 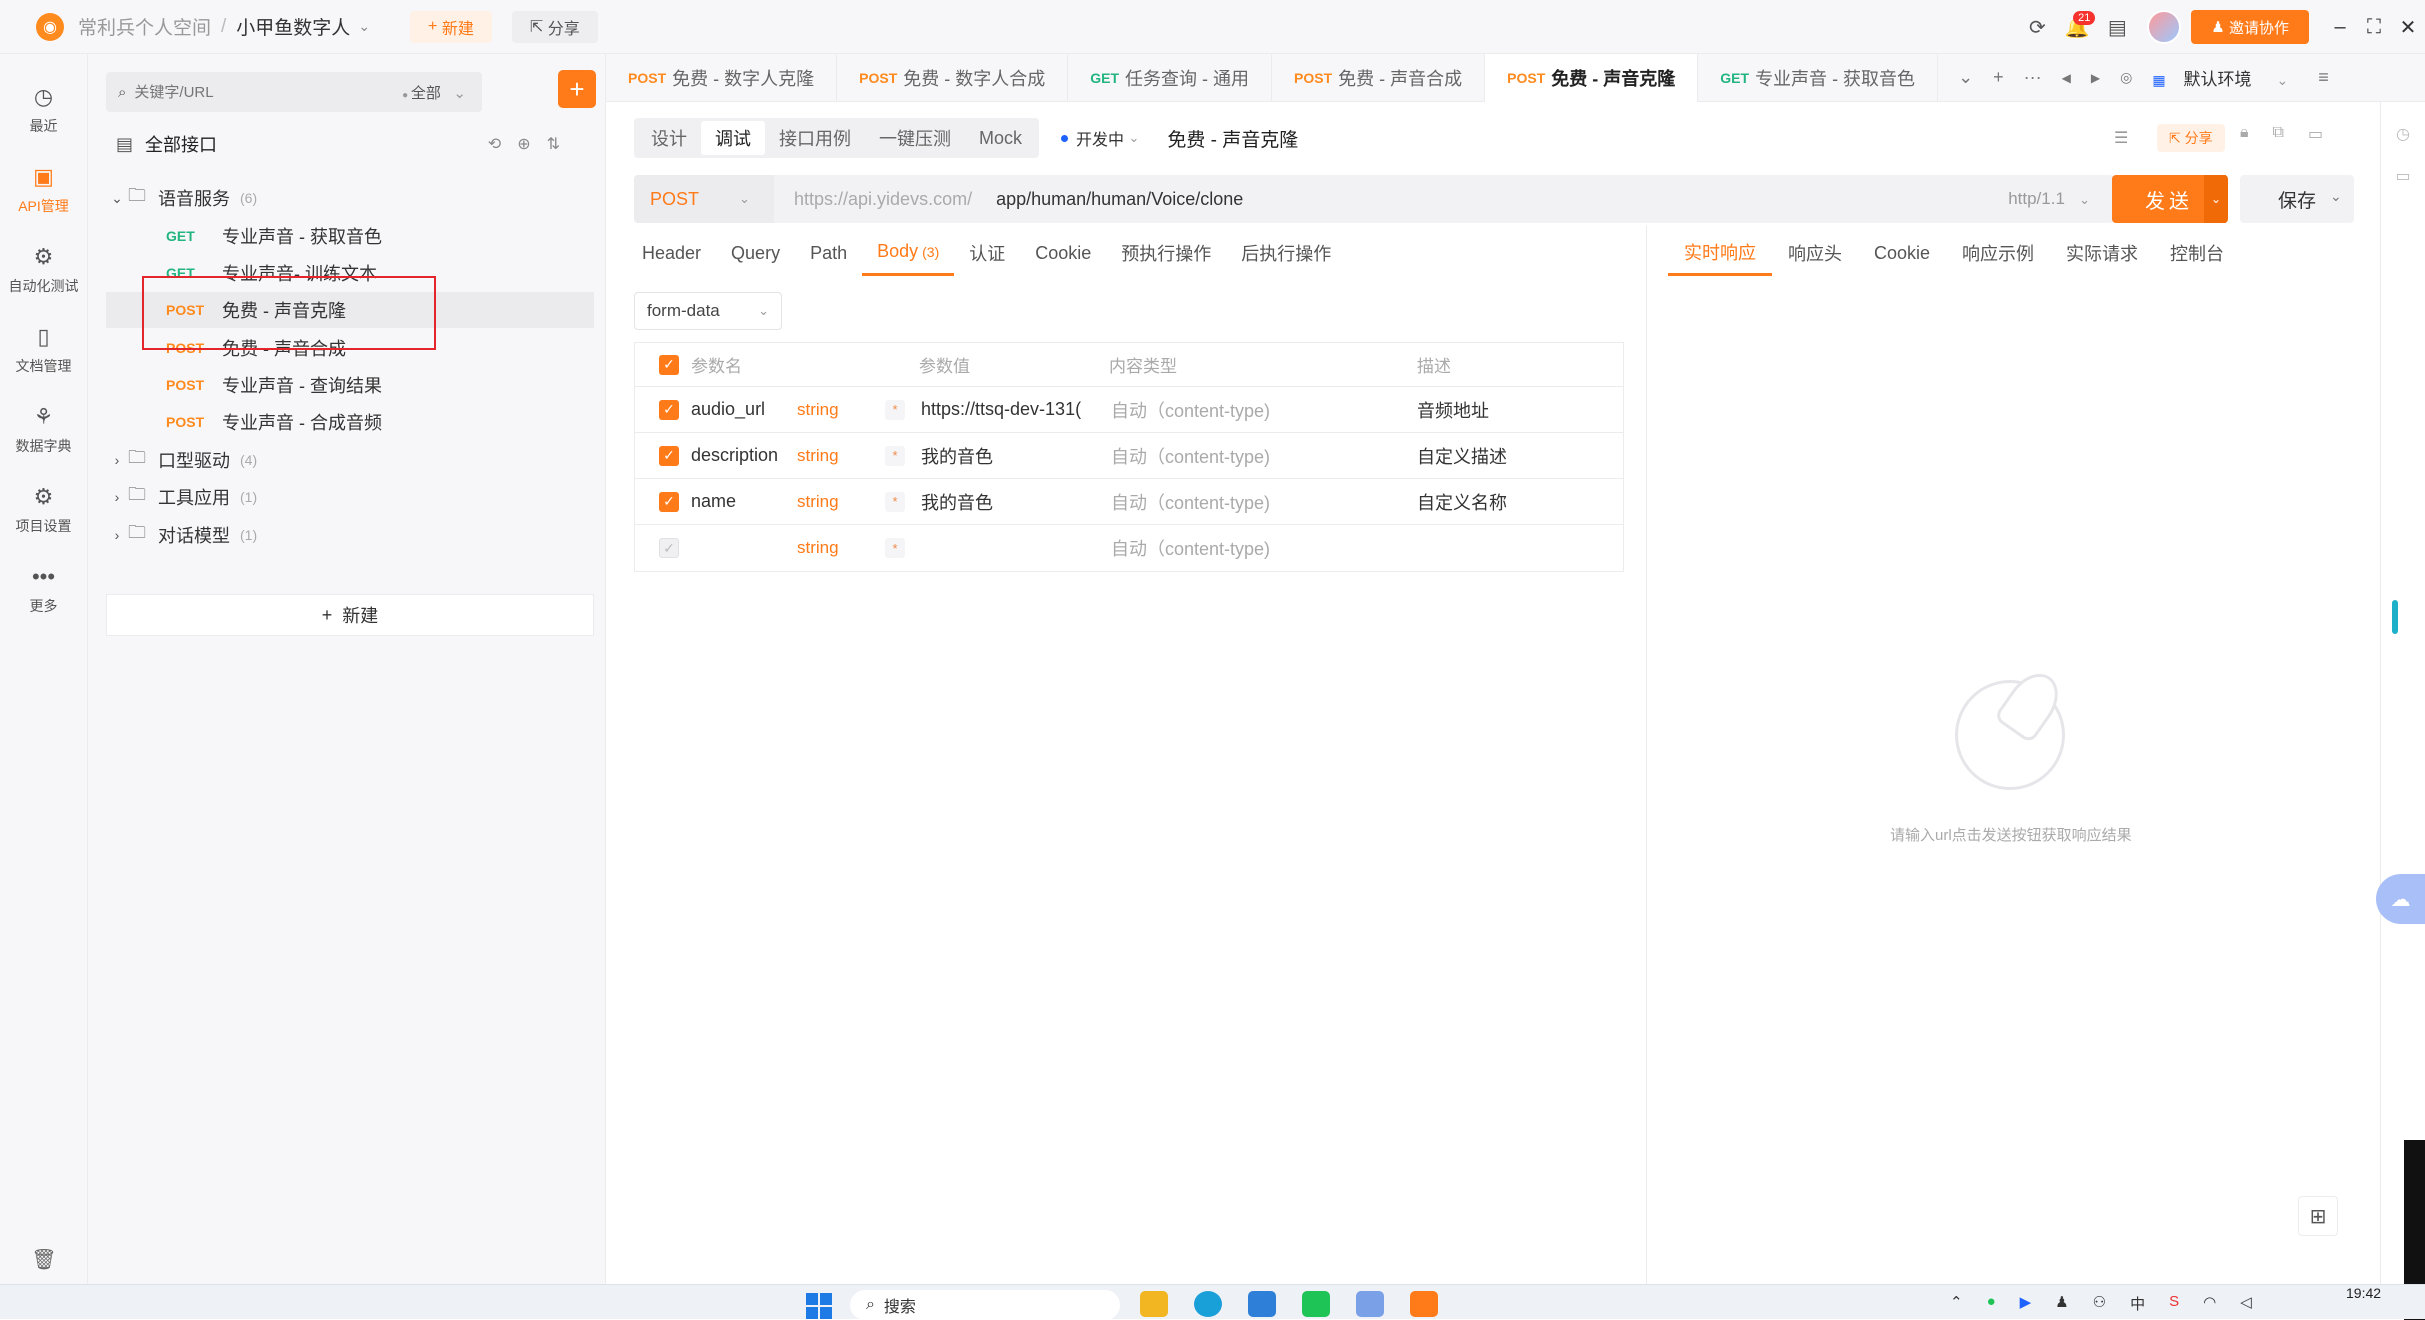 What do you see at coordinates (1000, 138) in the screenshot?
I see `mode-mock: Mock` at bounding box center [1000, 138].